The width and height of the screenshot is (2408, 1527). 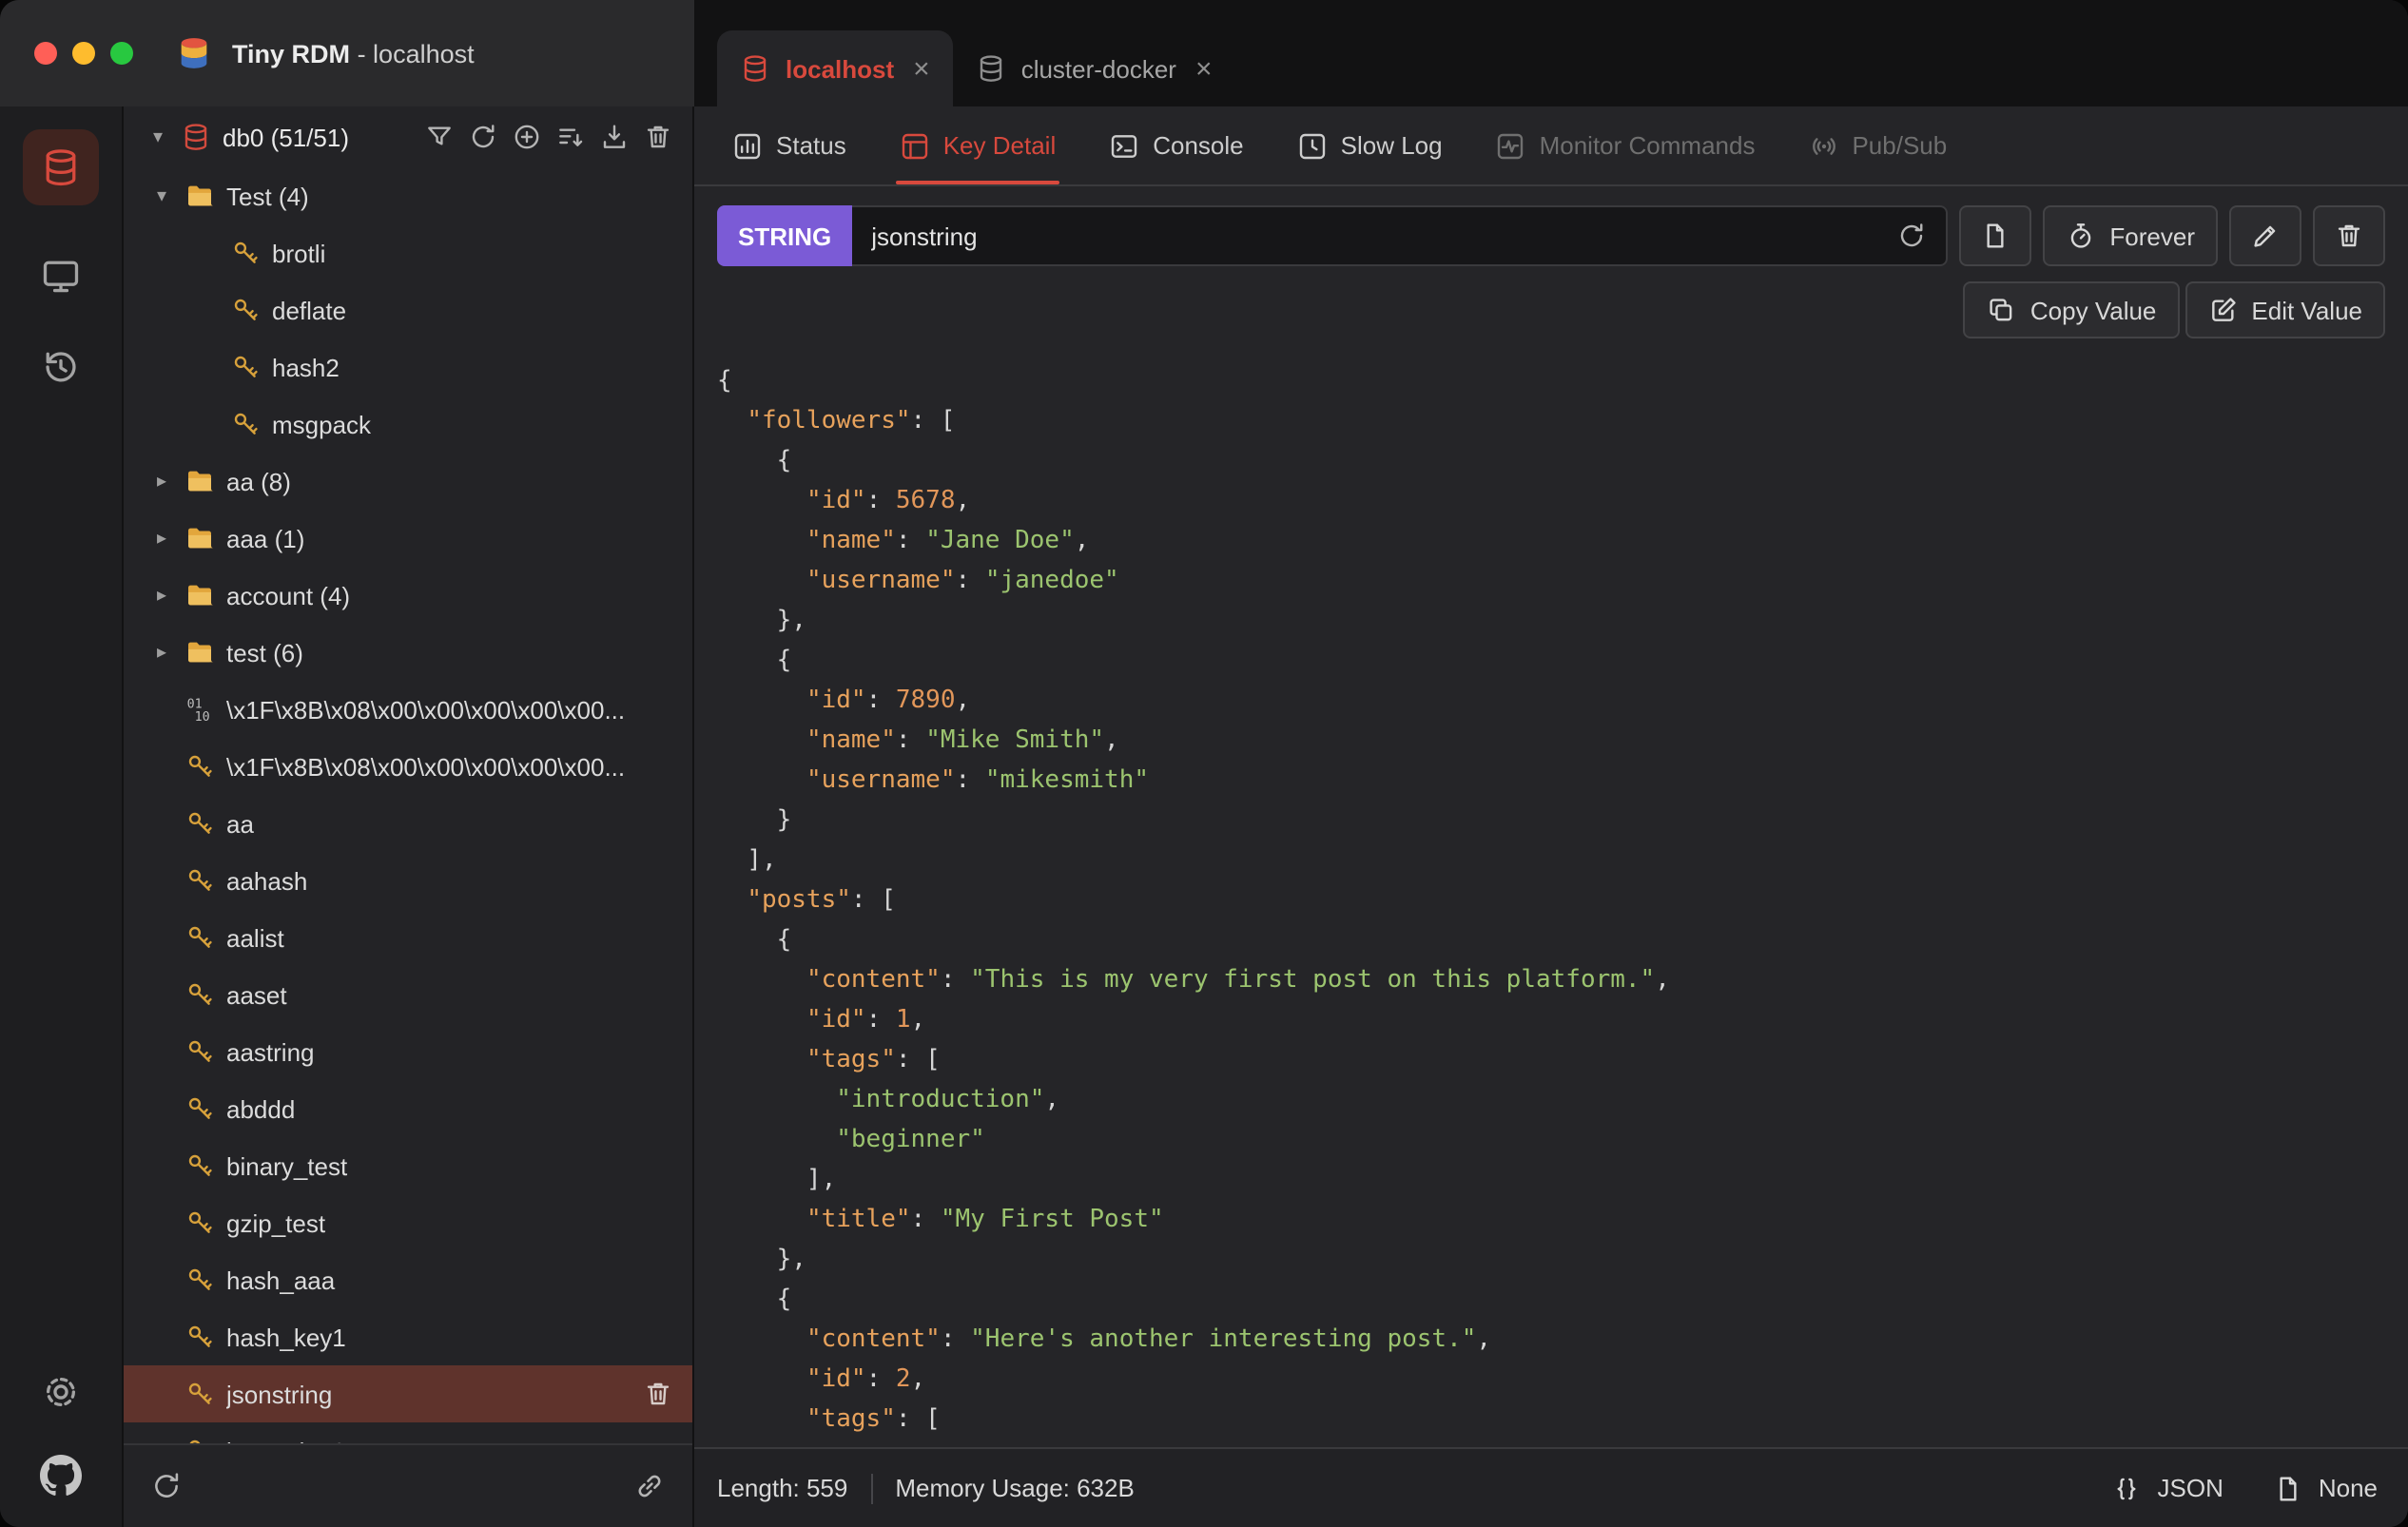 I want to click on copy-value-button: Copy Value, so click(x=2071, y=310).